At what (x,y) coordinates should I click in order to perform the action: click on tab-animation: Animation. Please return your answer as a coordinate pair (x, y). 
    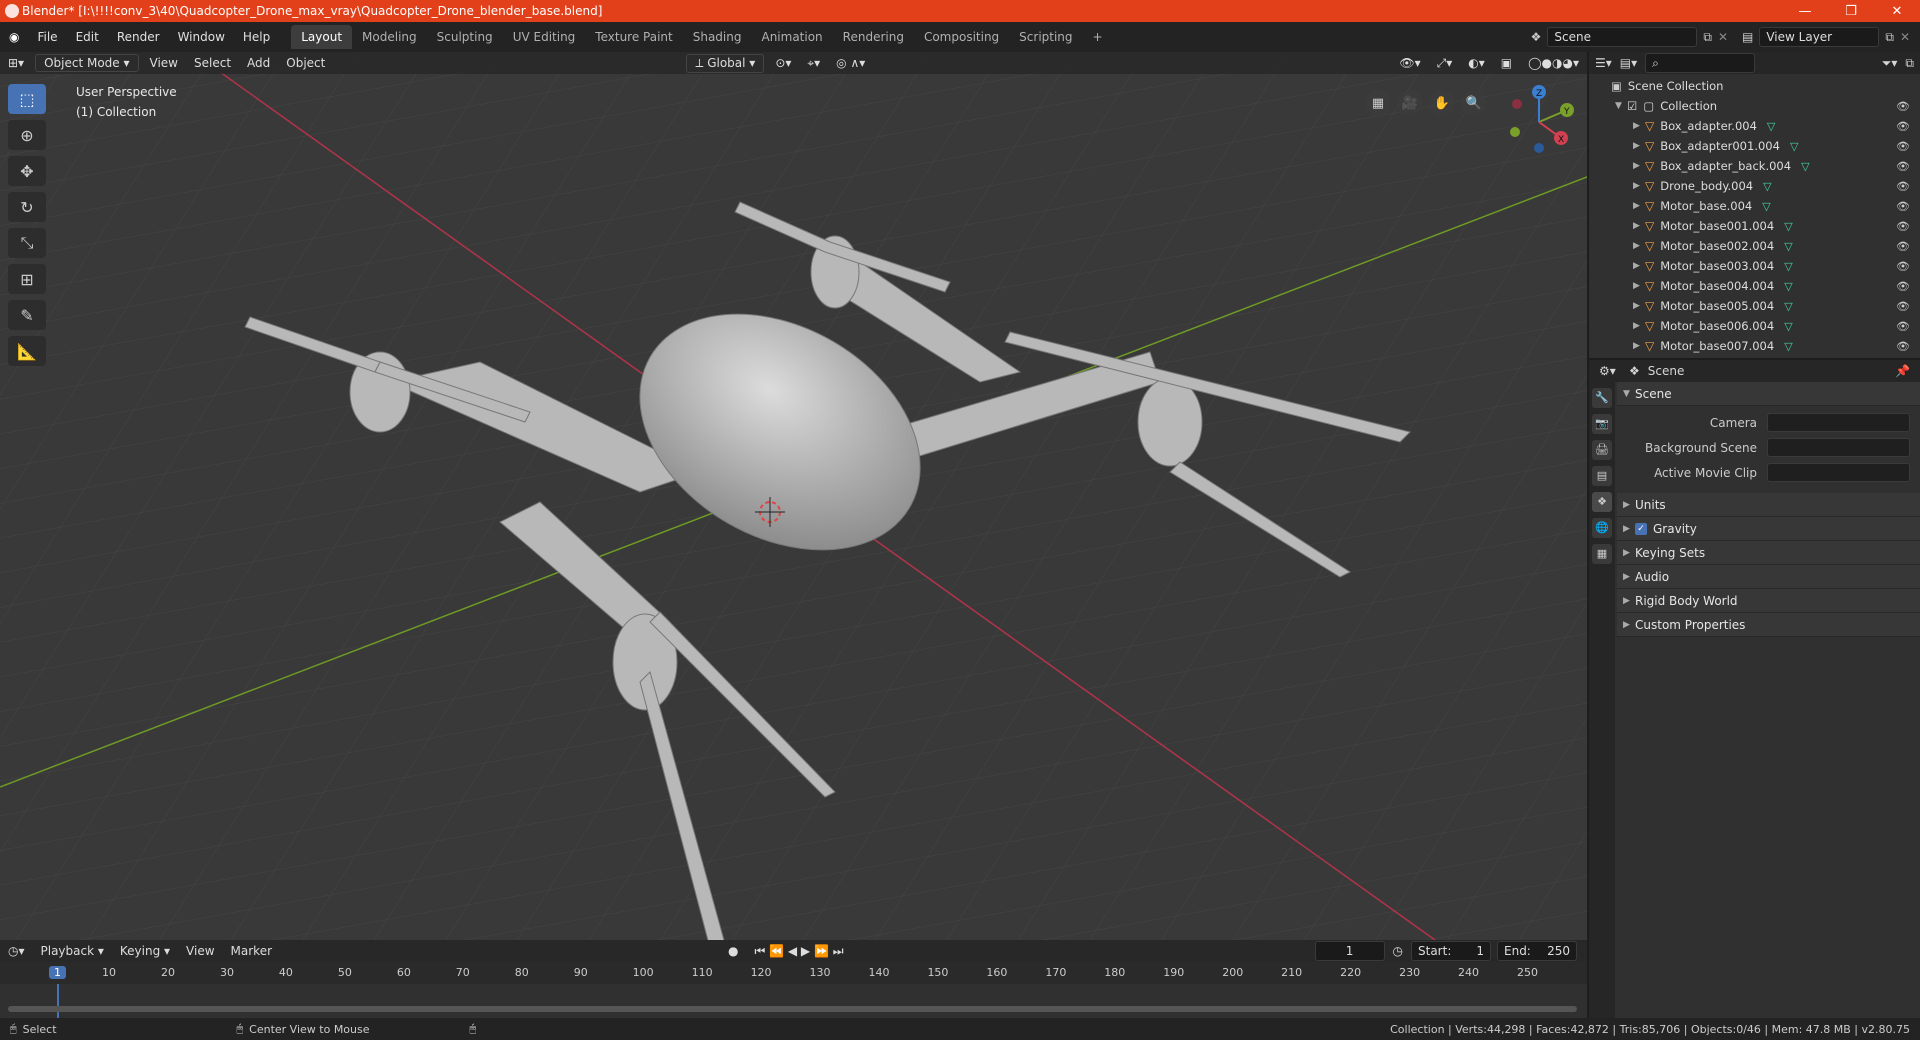
    Looking at the image, I should click on (791, 37).